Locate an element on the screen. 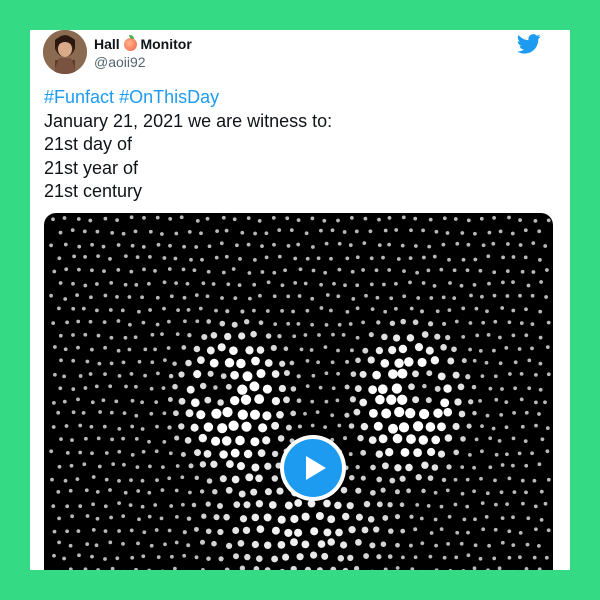 Image resolution: width=600 pixels, height=600 pixels. twitter-bird-icon is located at coordinates (529, 44).